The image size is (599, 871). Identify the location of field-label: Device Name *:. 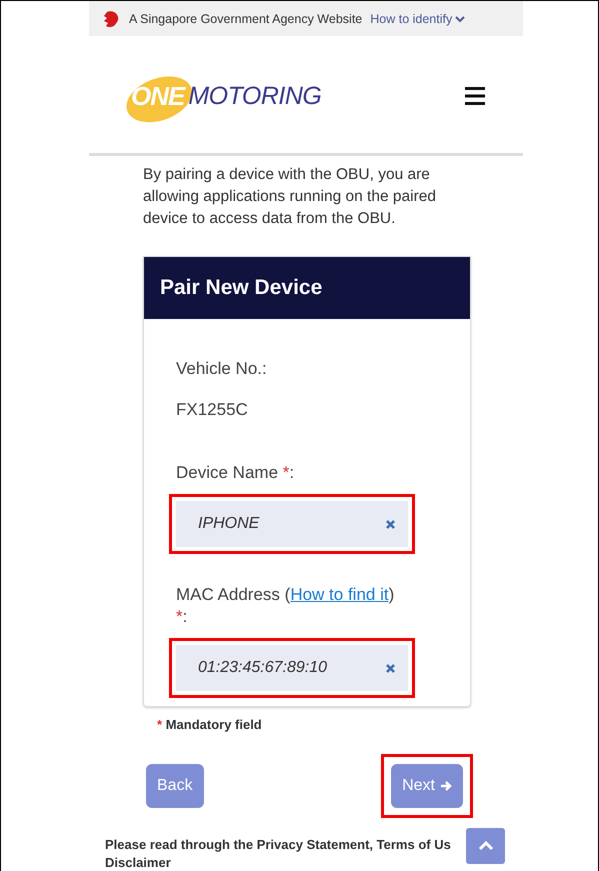
(236, 473).